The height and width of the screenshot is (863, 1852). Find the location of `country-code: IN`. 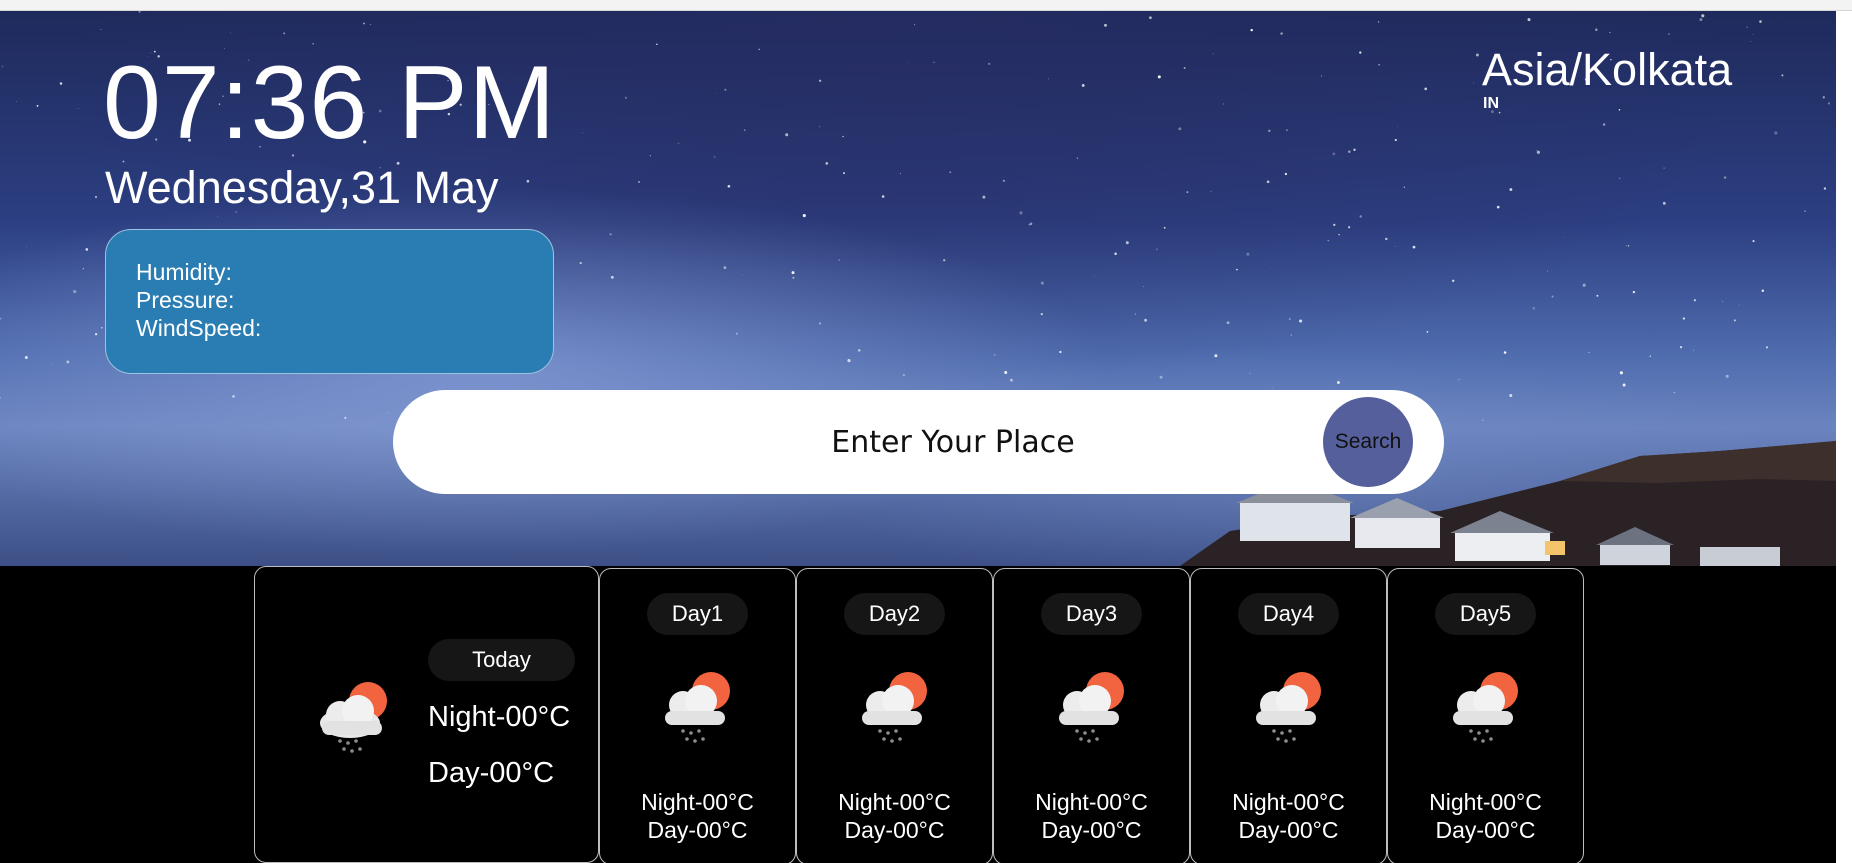

country-code: IN is located at coordinates (1491, 103).